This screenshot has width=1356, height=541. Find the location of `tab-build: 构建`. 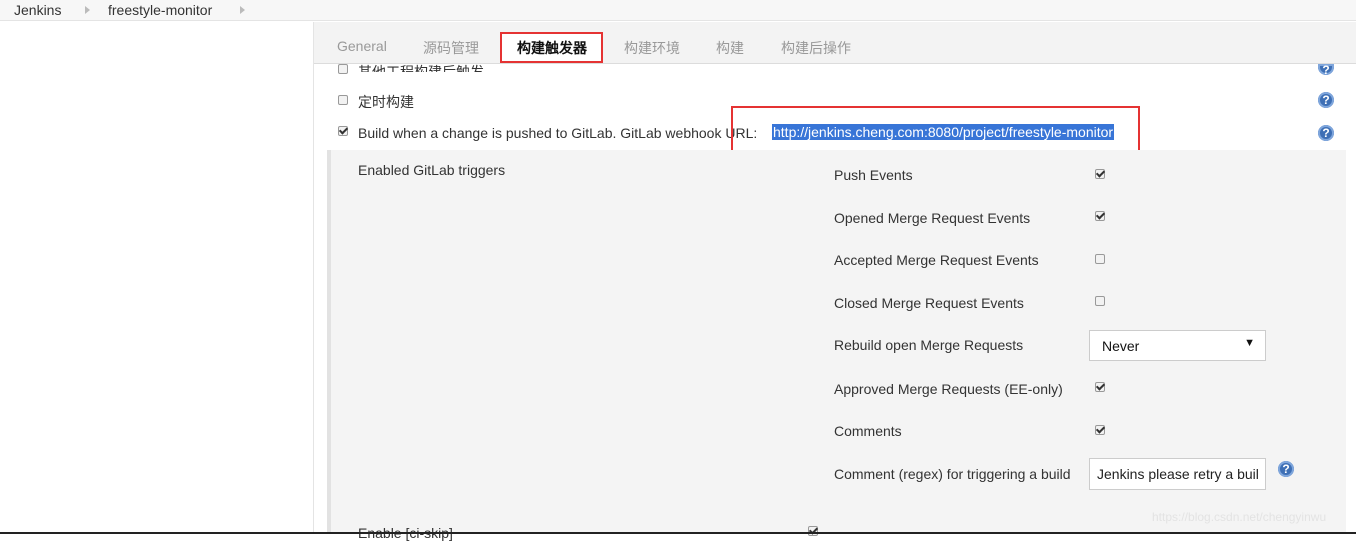

tab-build: 构建 is located at coordinates (730, 48).